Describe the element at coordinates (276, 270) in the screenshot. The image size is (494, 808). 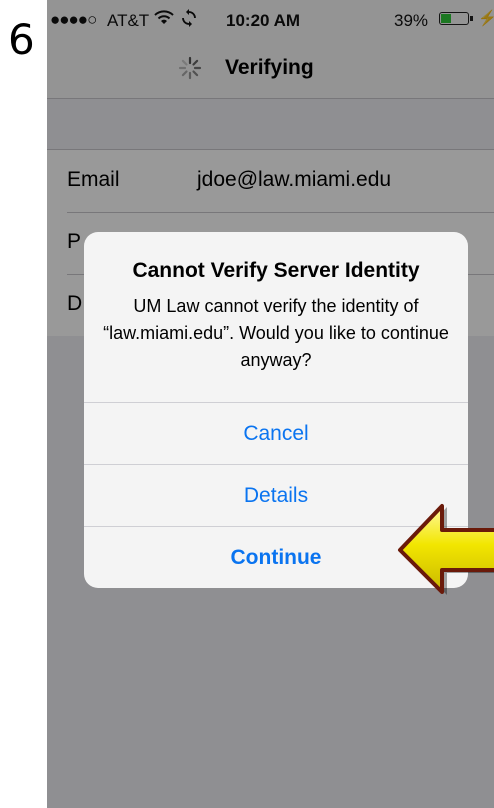
I see `alert-title: Cannot Verify Server Identity` at that location.